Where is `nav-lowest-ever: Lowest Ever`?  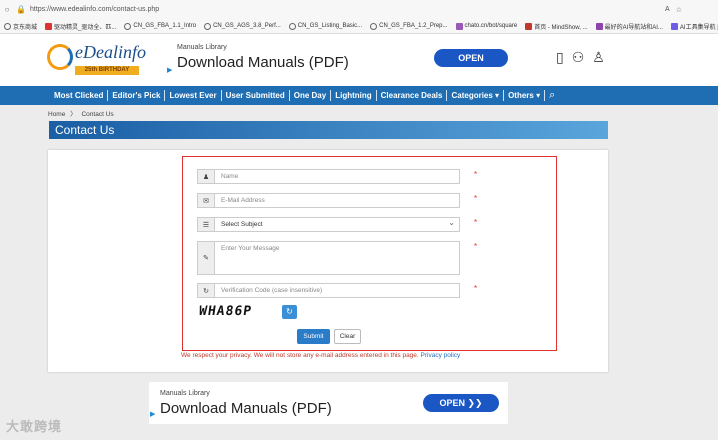
nav-lowest-ever: Lowest Ever is located at coordinates (193, 95).